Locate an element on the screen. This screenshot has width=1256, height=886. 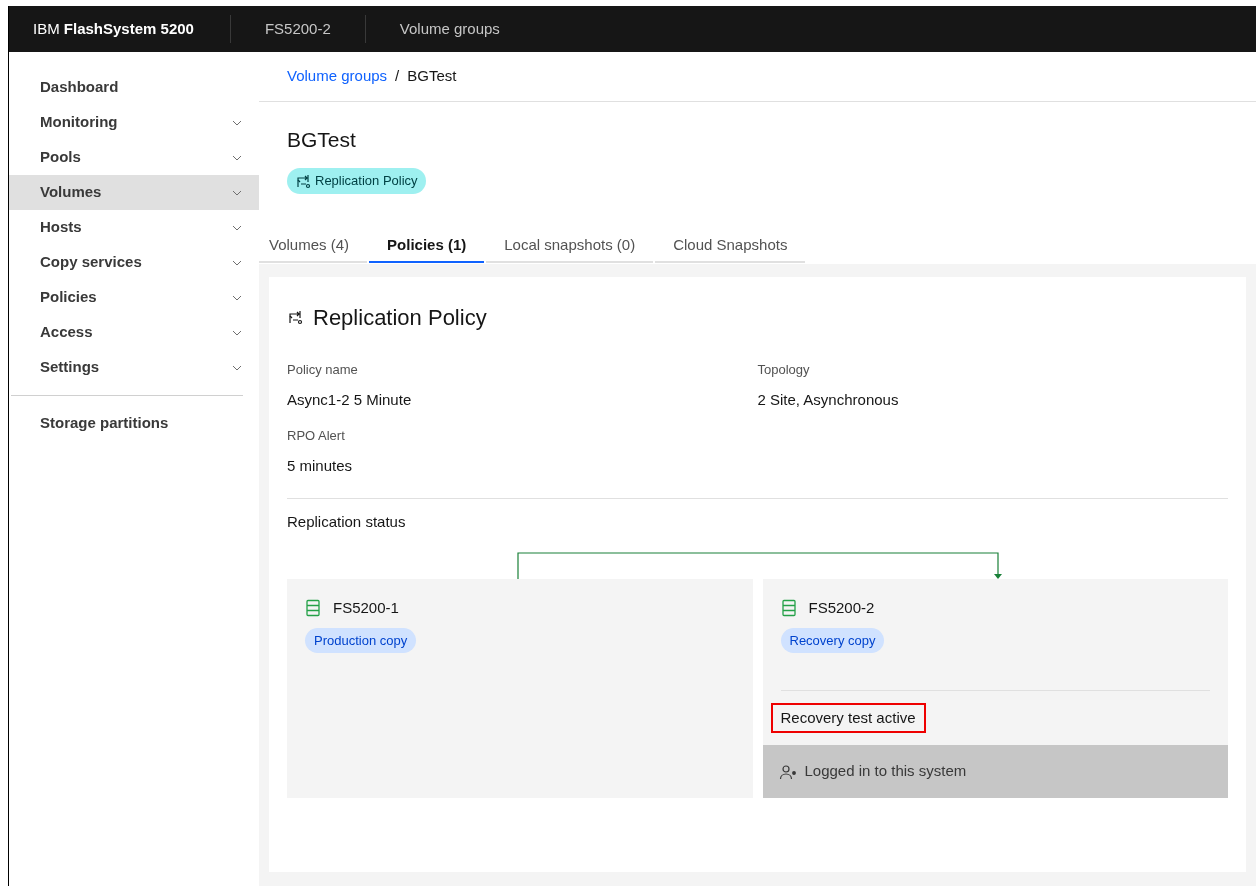
sidebar-item: Hosts is located at coordinates (134, 227).